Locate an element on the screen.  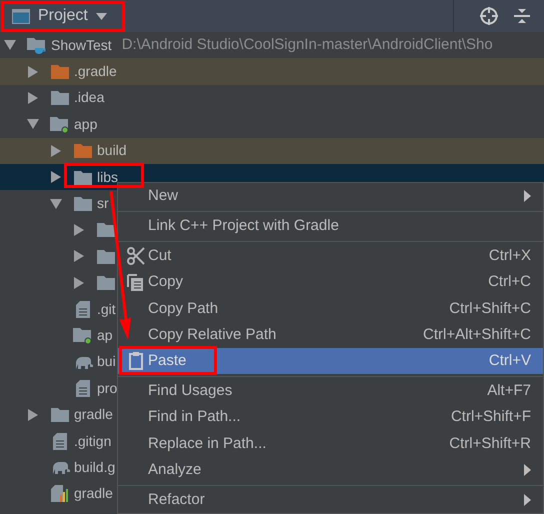
project-path: D:\Android Studio\CoolSignIn-master\AndroidClient\Sho is located at coordinates (307, 44).